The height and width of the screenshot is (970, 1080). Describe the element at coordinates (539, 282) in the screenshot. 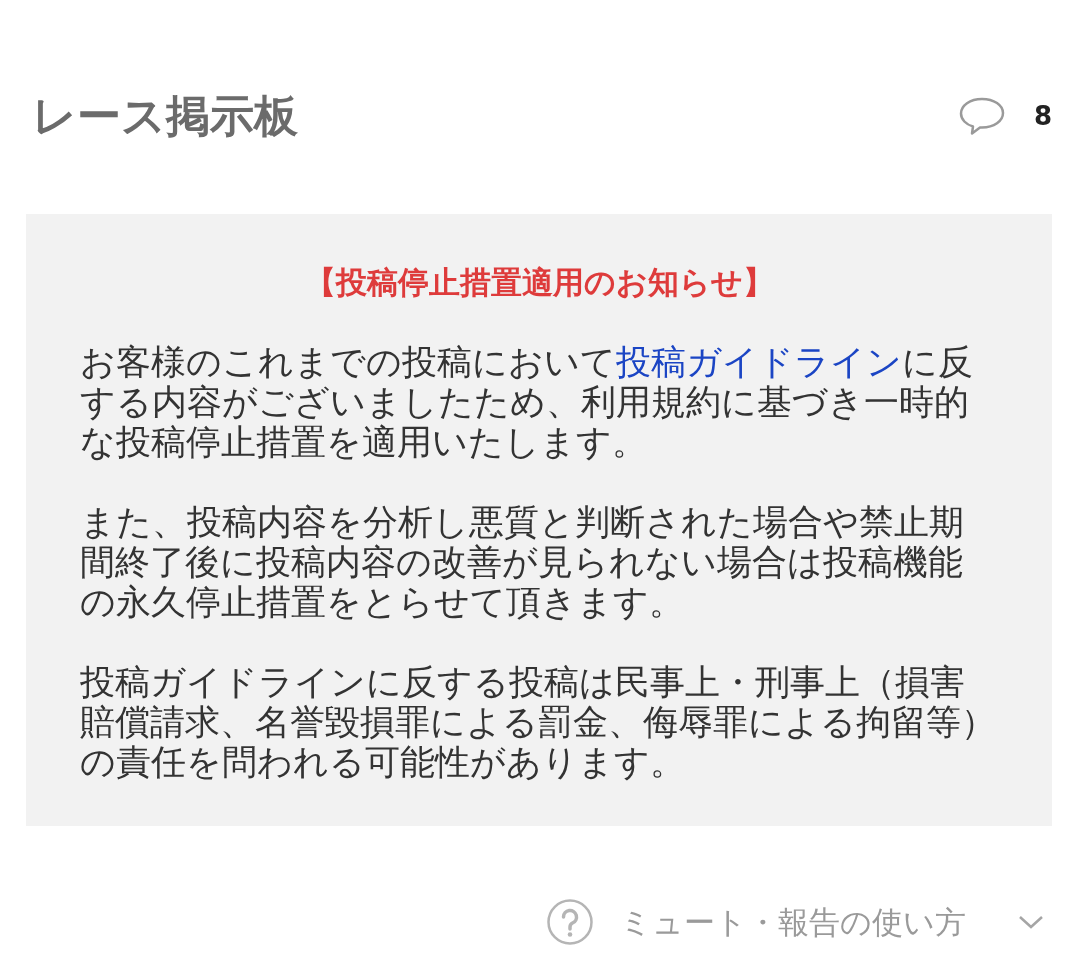

I see `notice-title: 【投稿停止措置適用のお知らせ】` at that location.